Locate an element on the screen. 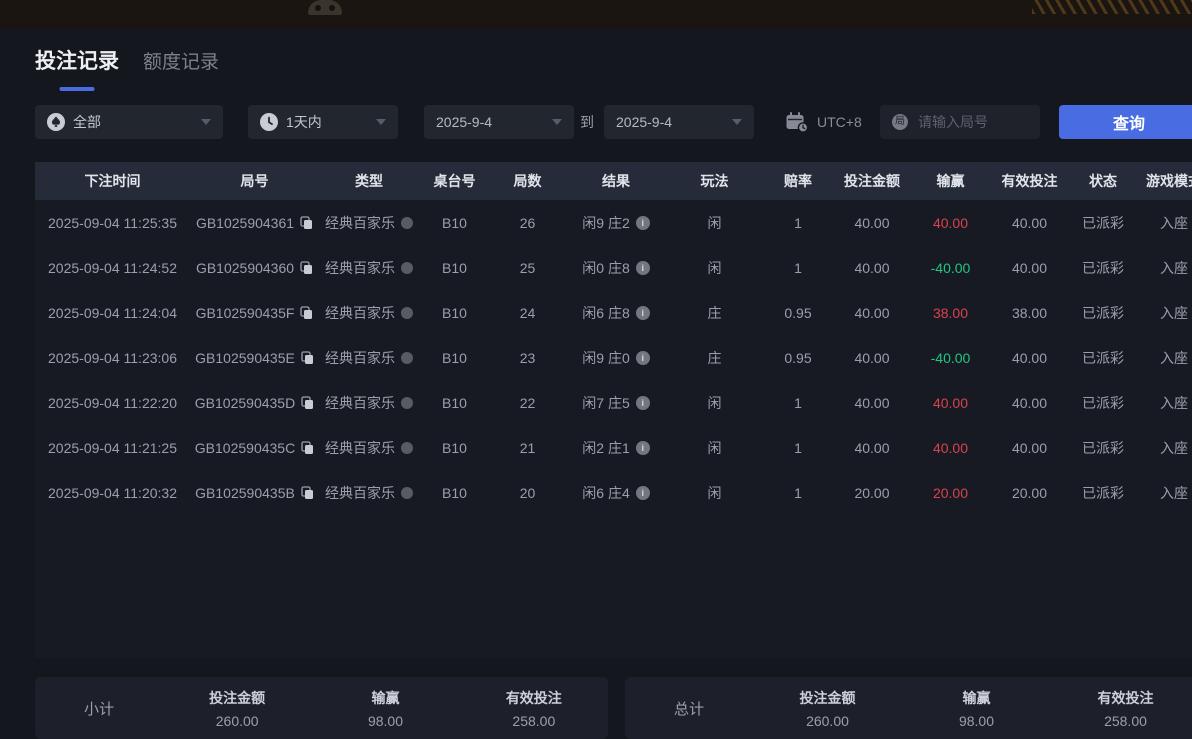  cell-round-no: 26 is located at coordinates (527, 222).